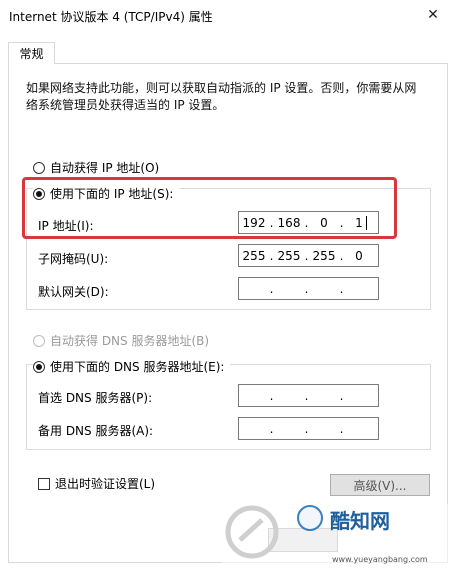  I want to click on validate-checkbox, so click(44, 483).